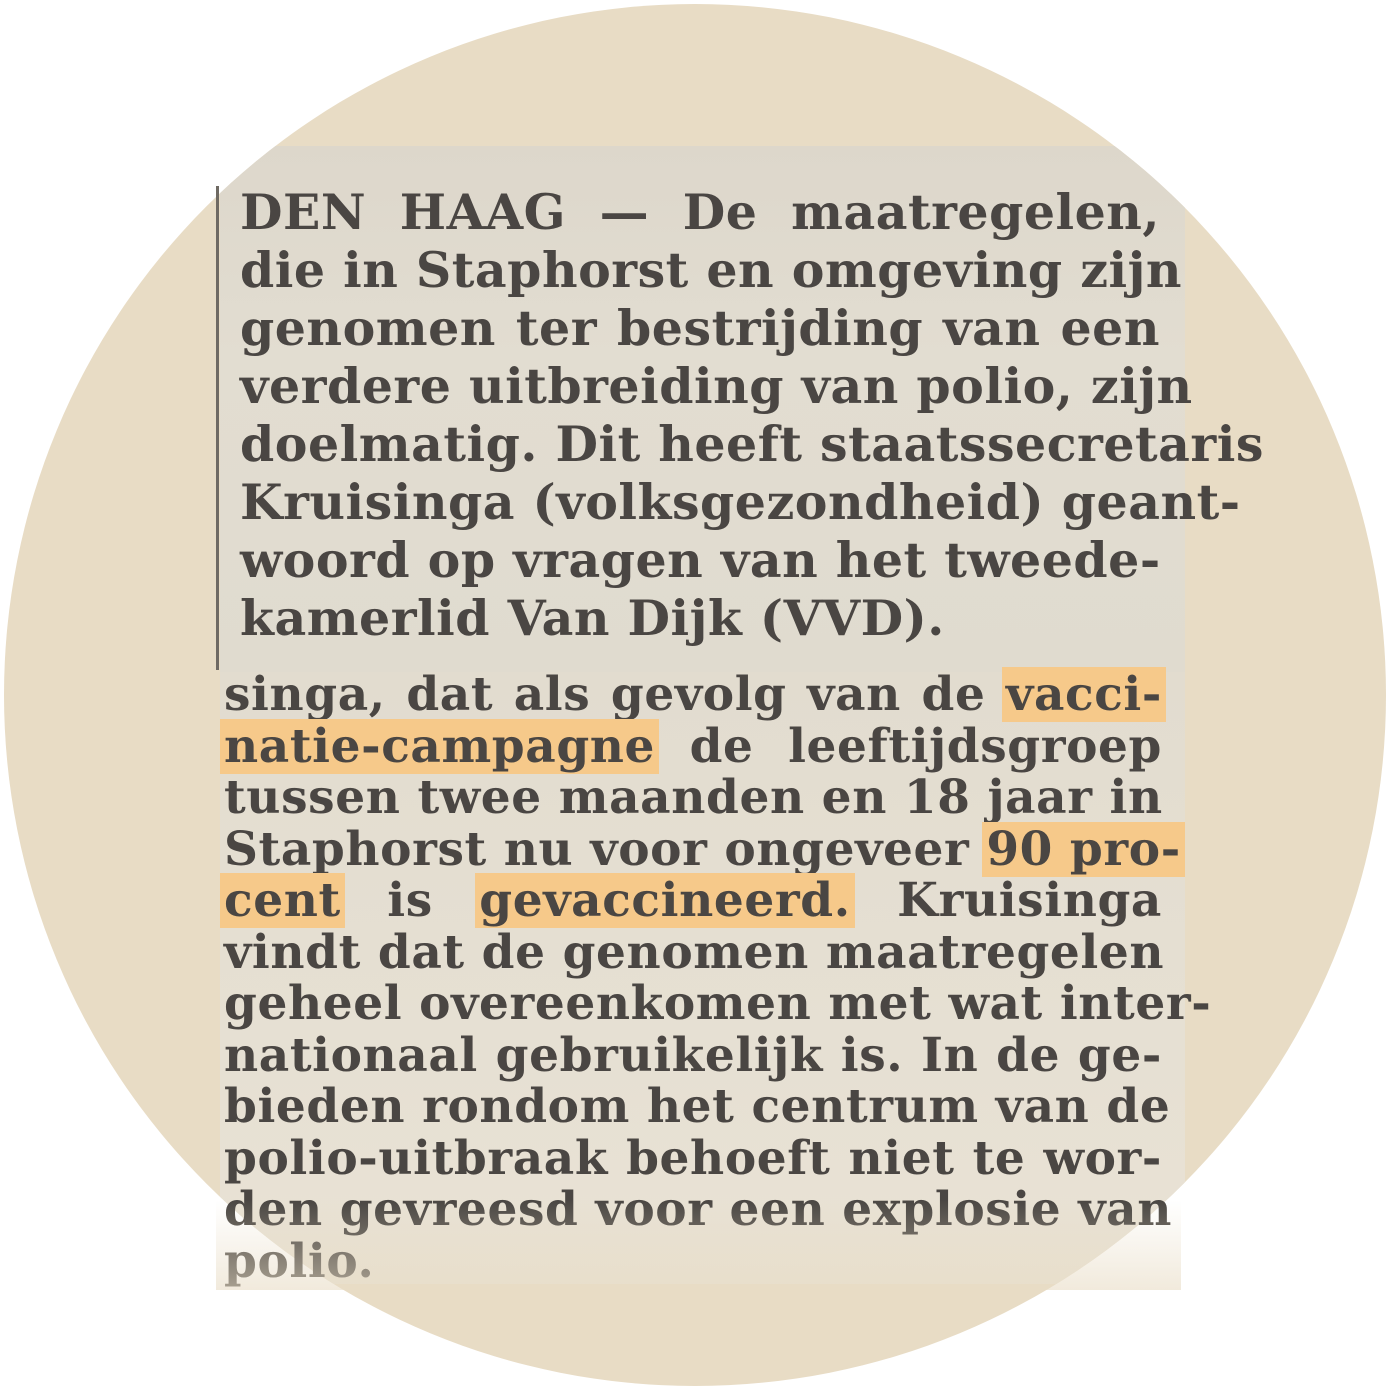  Describe the element at coordinates (440, 746) in the screenshot. I see `highlight-campagne: natie-campagne` at that location.